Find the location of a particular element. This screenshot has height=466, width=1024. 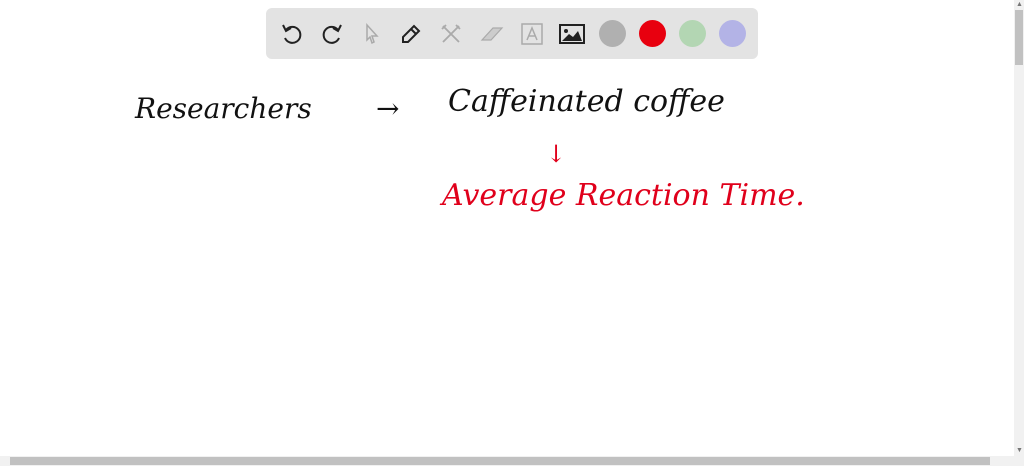

horizontal-scrollbar is located at coordinates (512, 461).